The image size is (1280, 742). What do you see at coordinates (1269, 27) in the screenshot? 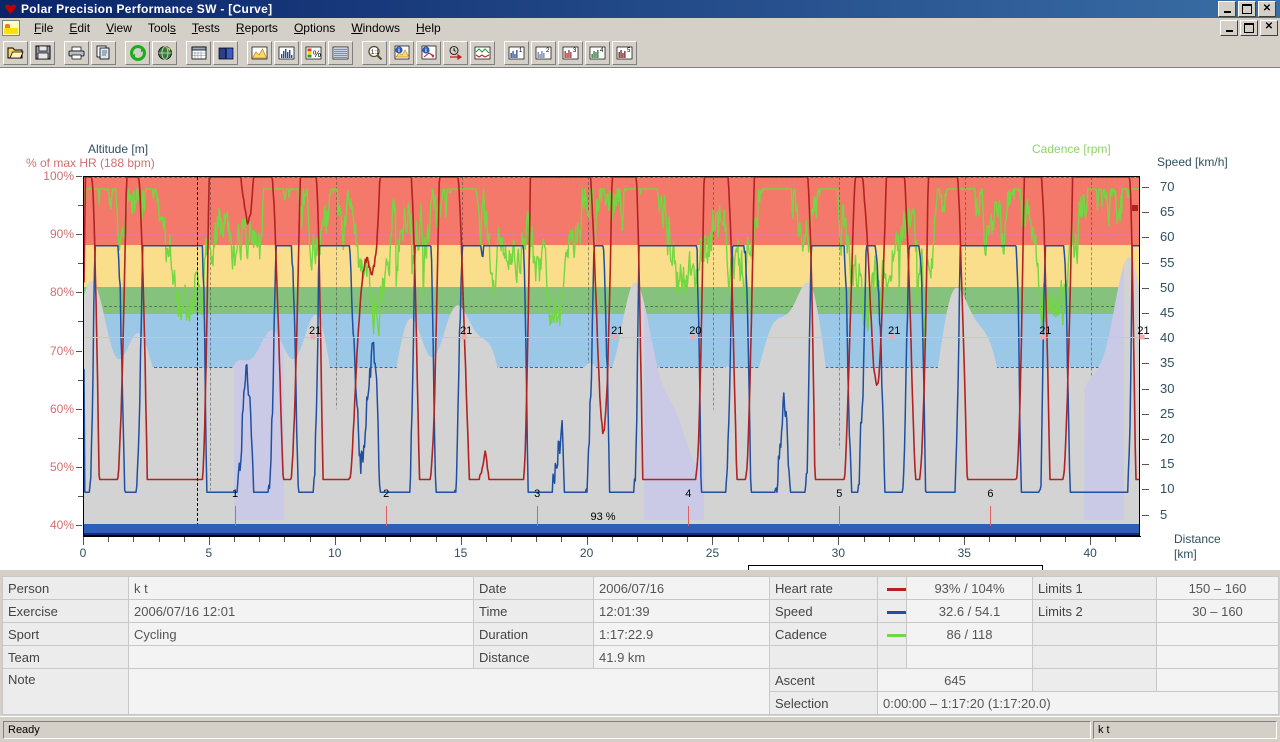
I see `mdi-close-button: ✕` at bounding box center [1269, 27].